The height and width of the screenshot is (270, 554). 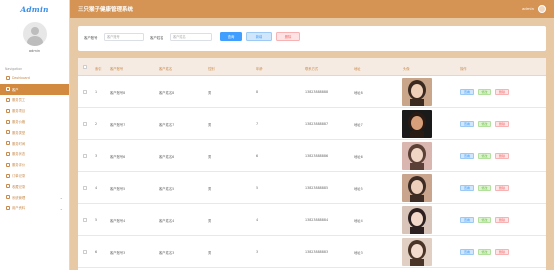 What do you see at coordinates (167, 253) in the screenshot?
I see `cell-name: 客户姓名3` at bounding box center [167, 253].